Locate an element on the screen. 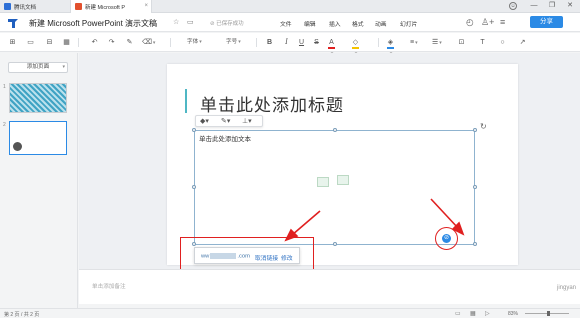 The width and height of the screenshot is (580, 318). speaker-notes: 单击添加备注 jingyan is located at coordinates (329, 286).